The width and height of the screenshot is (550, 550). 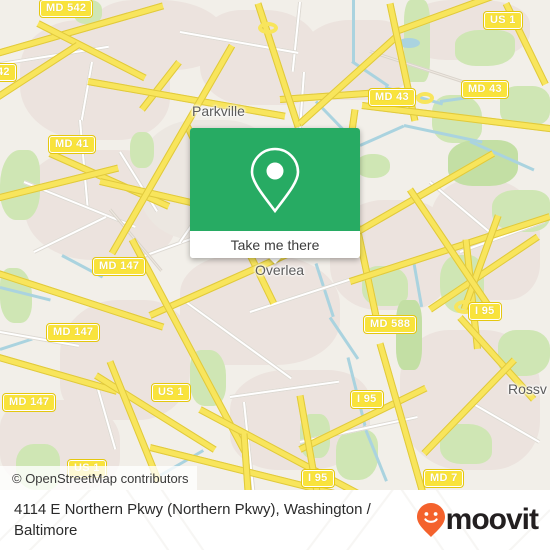 I want to click on map-attribution: © OpenStreetMap contributors, so click(x=98, y=478).